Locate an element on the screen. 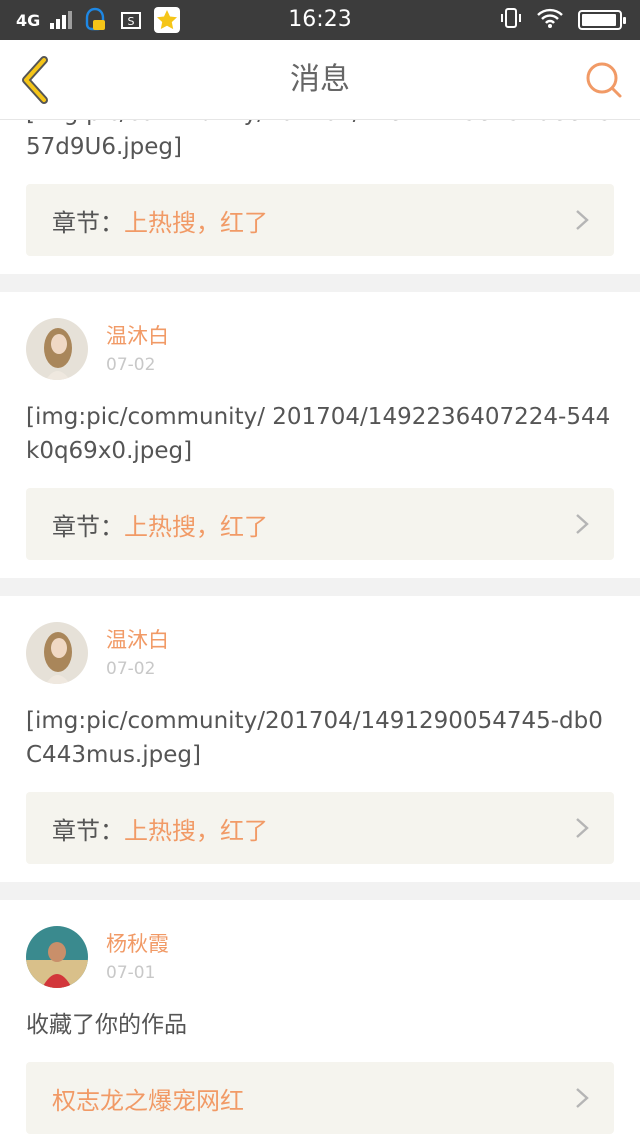  wifi-icon is located at coordinates (550, 20).